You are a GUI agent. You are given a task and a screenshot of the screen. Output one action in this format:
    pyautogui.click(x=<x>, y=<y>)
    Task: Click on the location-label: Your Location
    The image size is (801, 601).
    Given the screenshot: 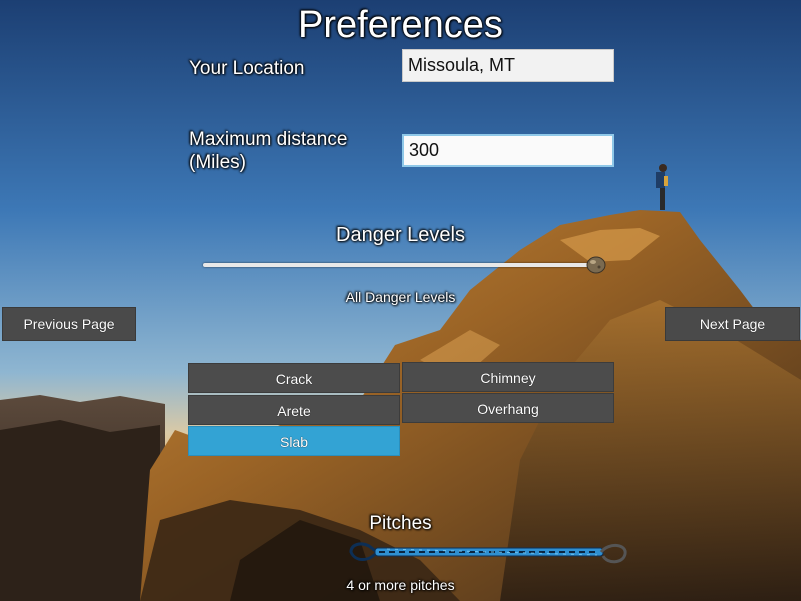 What is the action you would take?
    pyautogui.click(x=247, y=68)
    